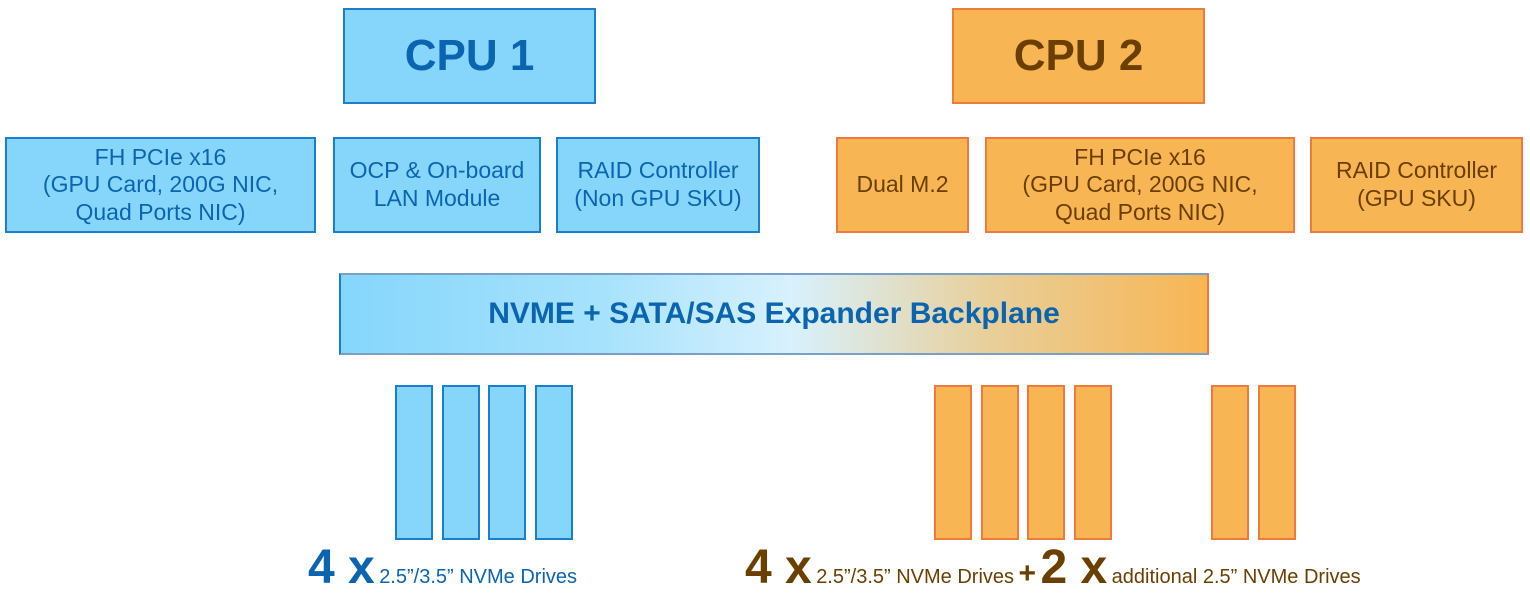 The image size is (1530, 611). I want to click on cpu1-raid-label: RAID Controller (Non GPU SKU), so click(658, 184).